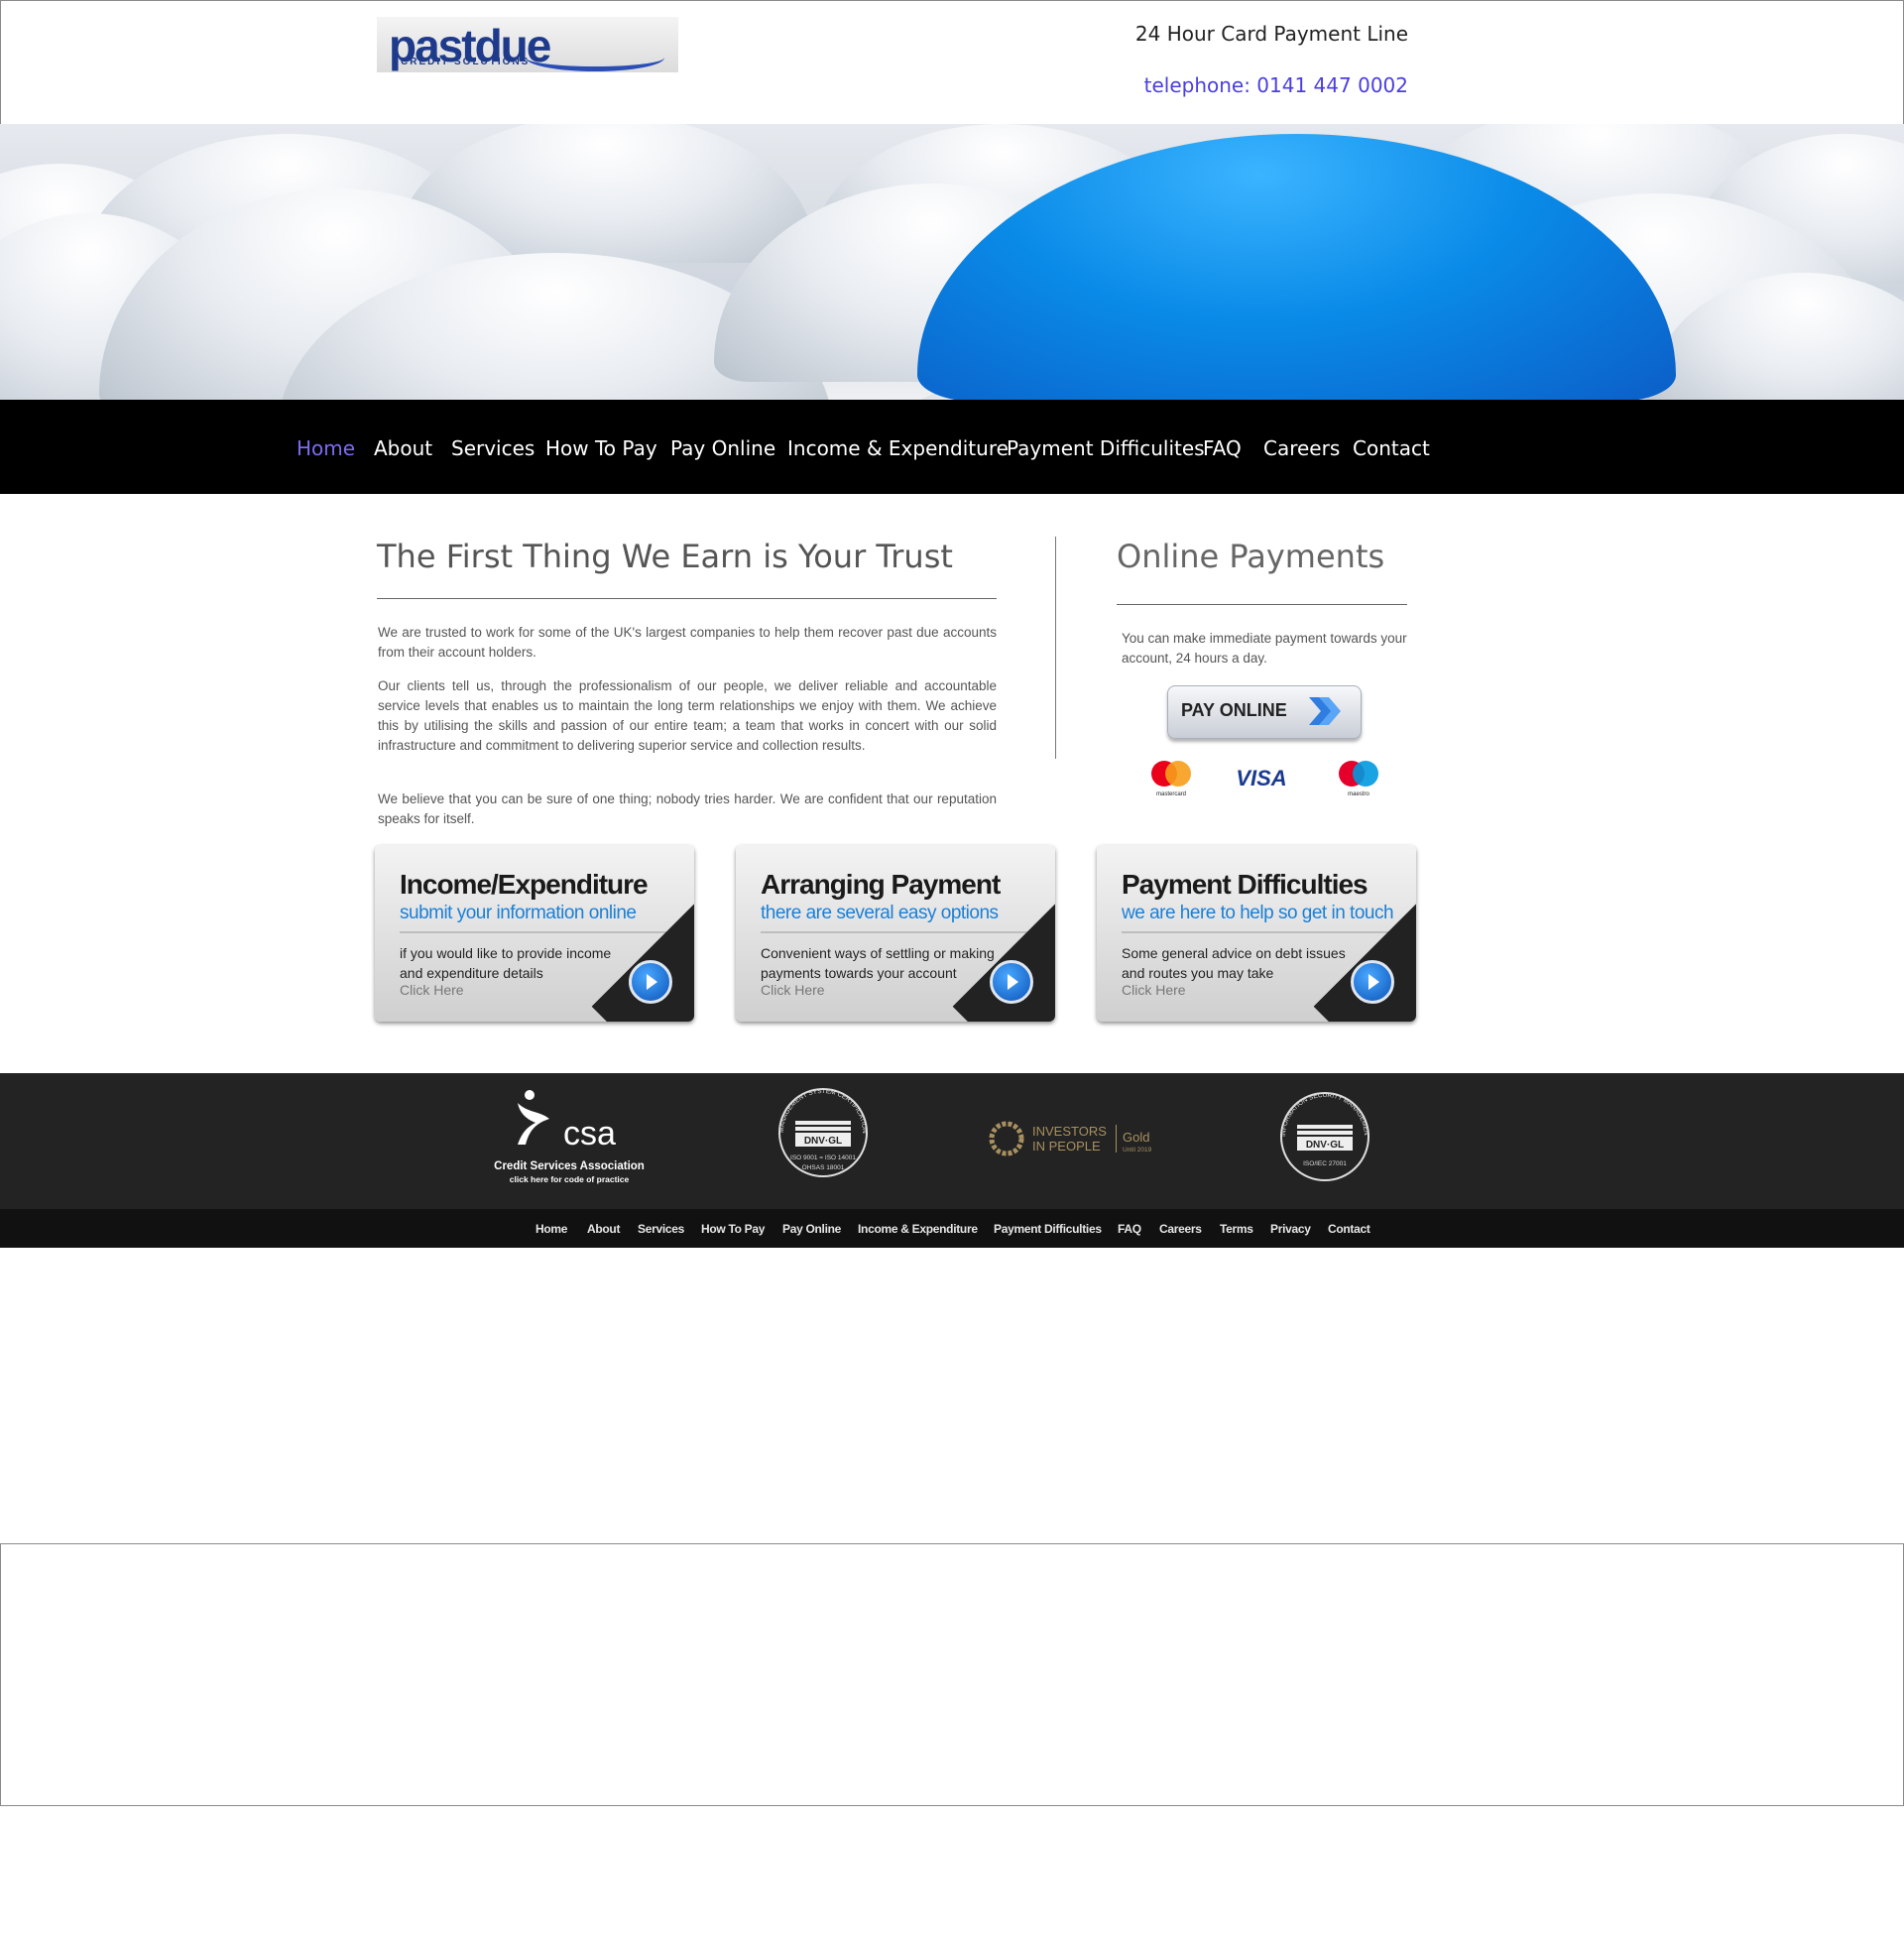  What do you see at coordinates (1129, 1229) in the screenshot?
I see `footer-link-faq: FAQ` at bounding box center [1129, 1229].